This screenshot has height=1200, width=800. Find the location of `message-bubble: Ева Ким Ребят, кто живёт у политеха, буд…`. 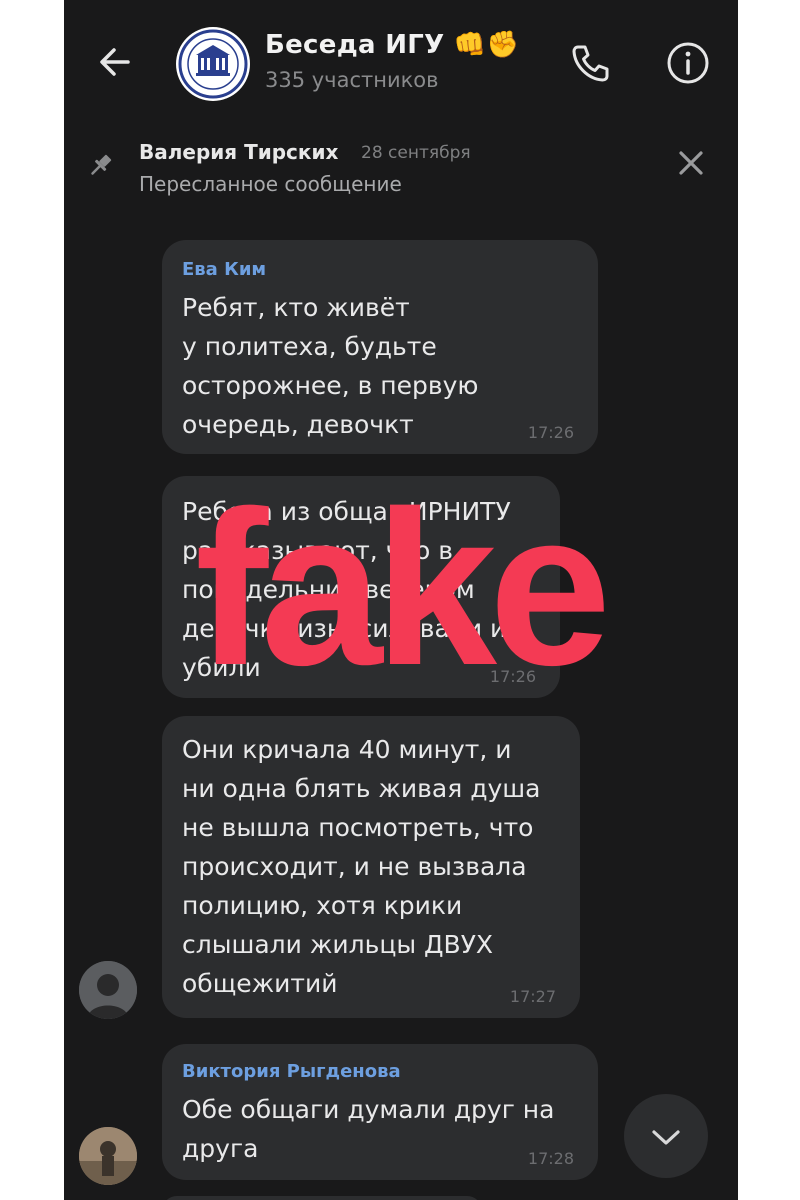

message-bubble: Ева Ким Ребят, кто живёт у политеха, буд… is located at coordinates (380, 347).